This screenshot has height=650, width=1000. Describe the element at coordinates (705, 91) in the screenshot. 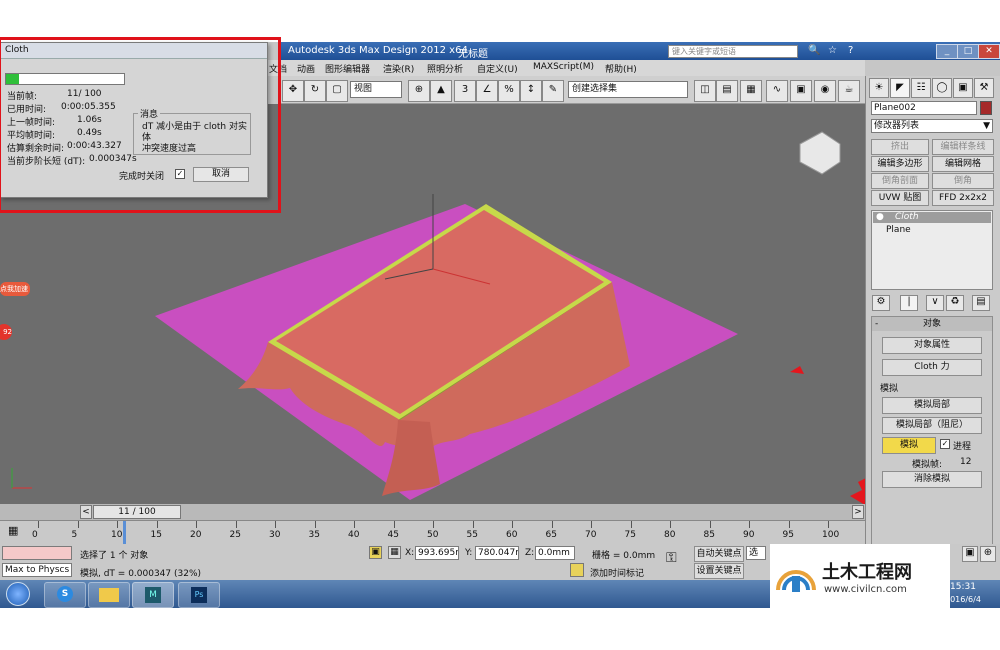

I see `mirror-icon: ◫` at that location.